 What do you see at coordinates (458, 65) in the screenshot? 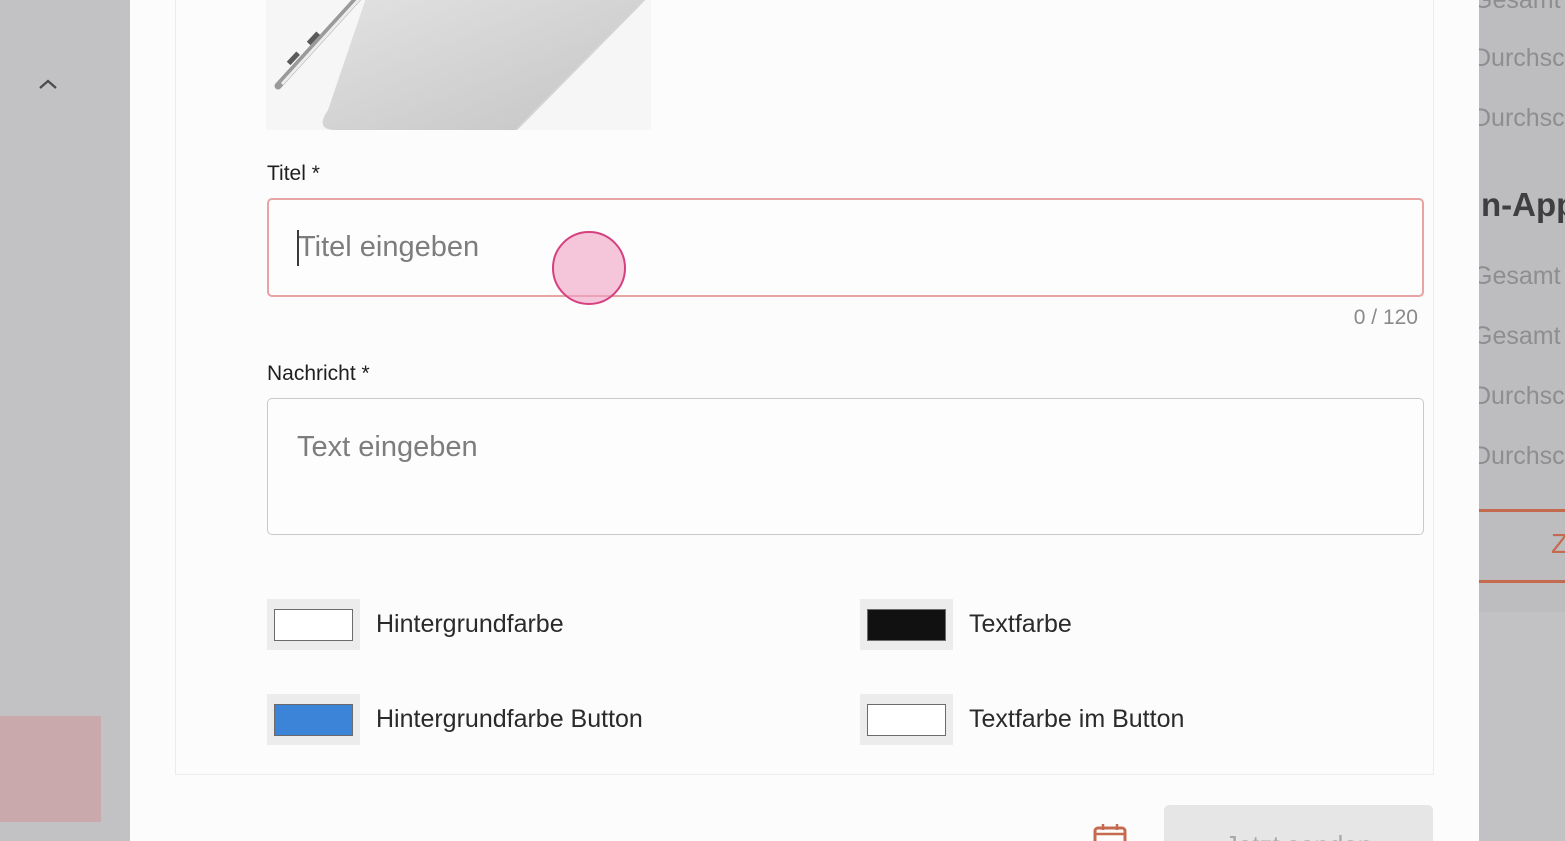
I see `phone-preview-image` at bounding box center [458, 65].